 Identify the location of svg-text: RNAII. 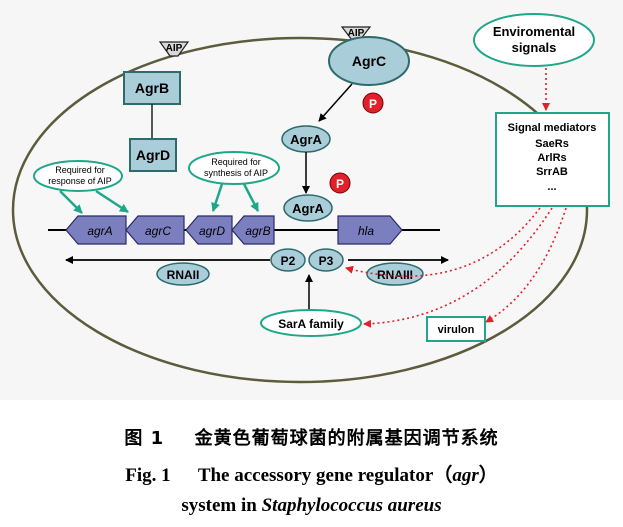
(183, 275).